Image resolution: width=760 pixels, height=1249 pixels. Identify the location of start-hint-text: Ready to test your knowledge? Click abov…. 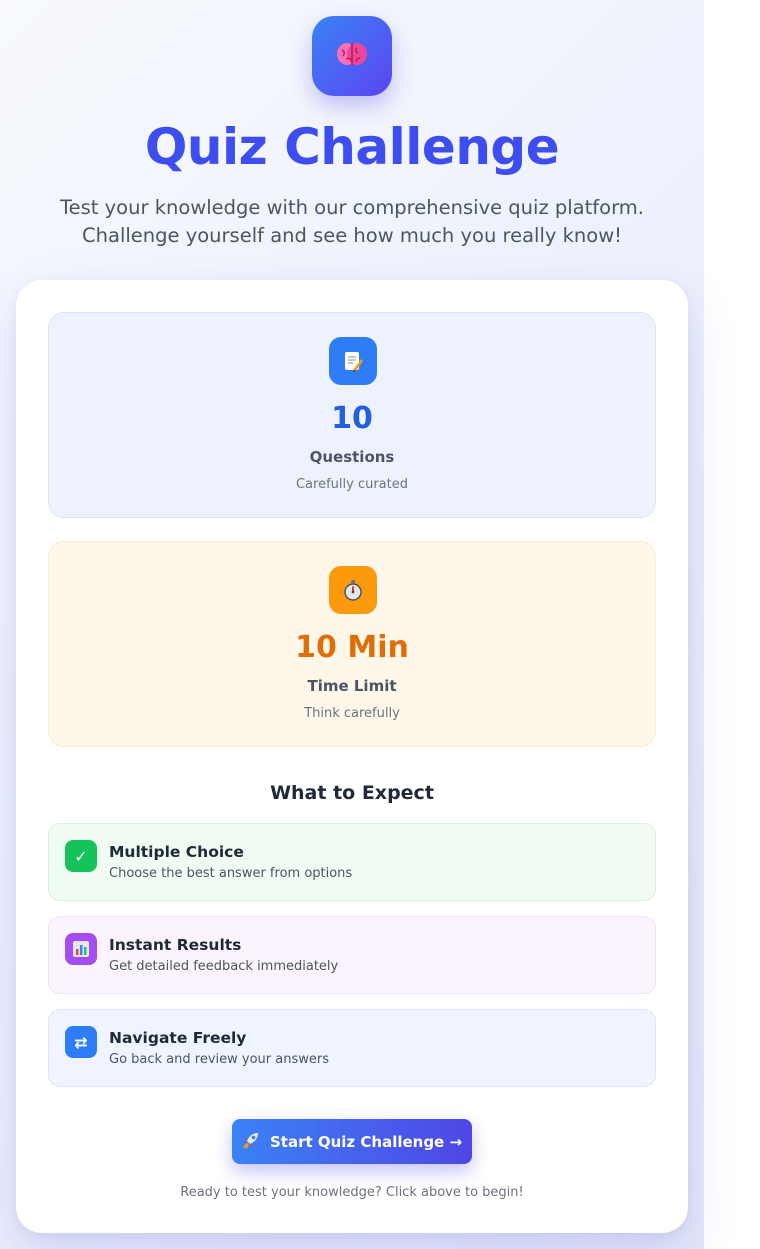
(352, 1192).